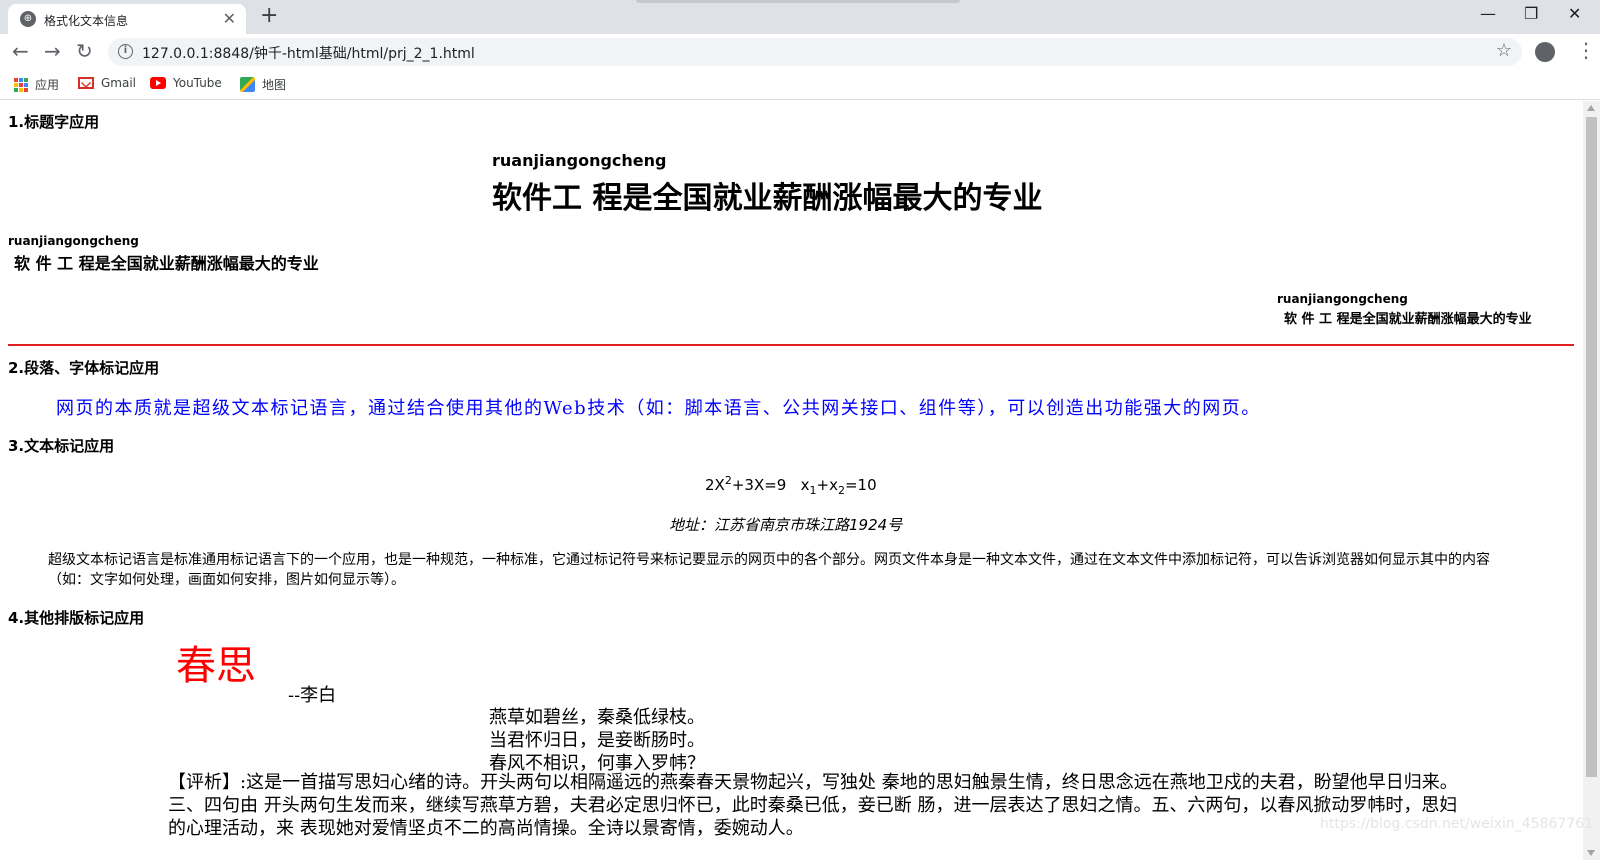 The height and width of the screenshot is (860, 1600). What do you see at coordinates (786, 525) in the screenshot?
I see `address-text: 地址：江苏省南京市珠江路1924号` at bounding box center [786, 525].